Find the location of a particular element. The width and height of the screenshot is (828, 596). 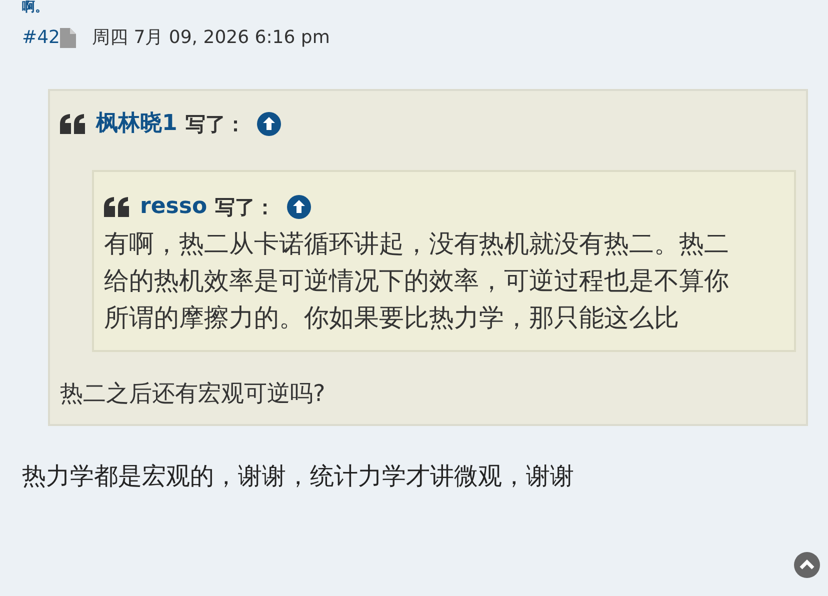

post-number-link: #42 is located at coordinates (41, 37).